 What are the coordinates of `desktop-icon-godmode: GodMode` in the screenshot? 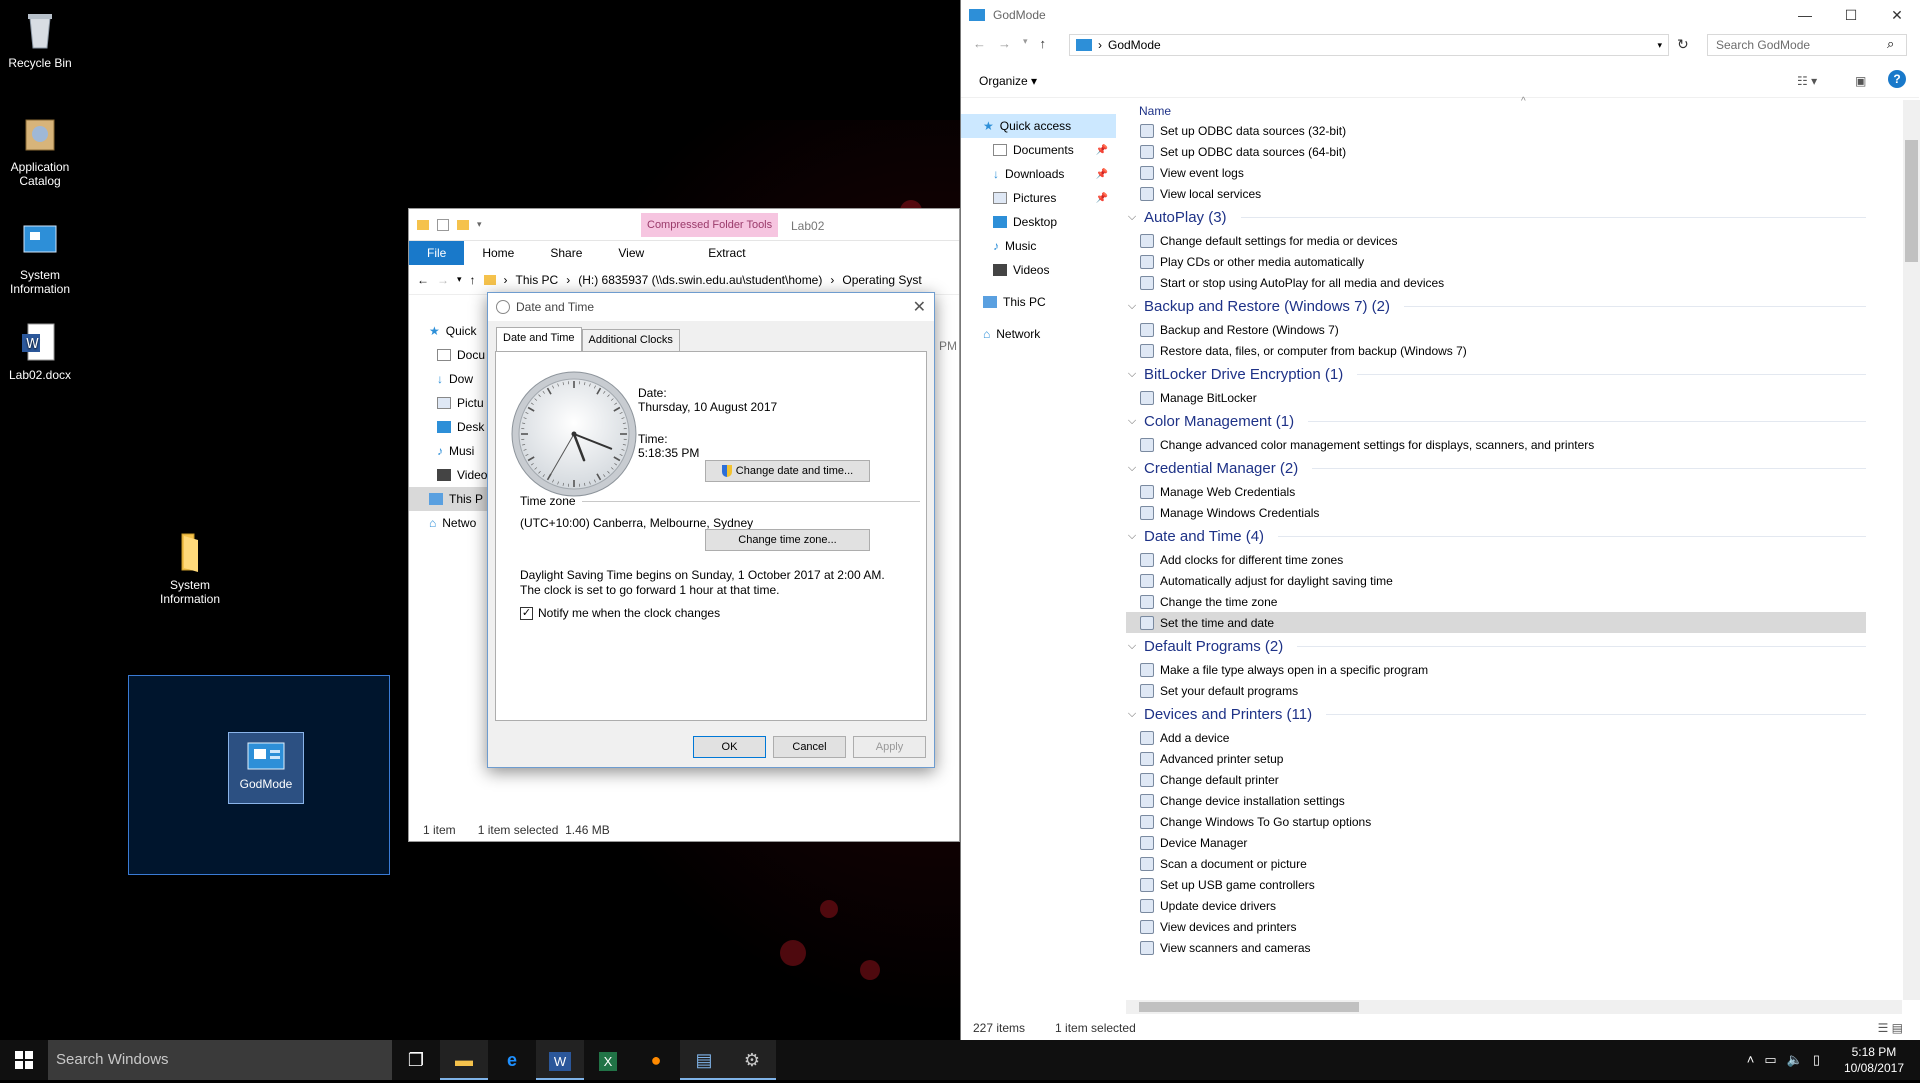 It's located at (266, 768).